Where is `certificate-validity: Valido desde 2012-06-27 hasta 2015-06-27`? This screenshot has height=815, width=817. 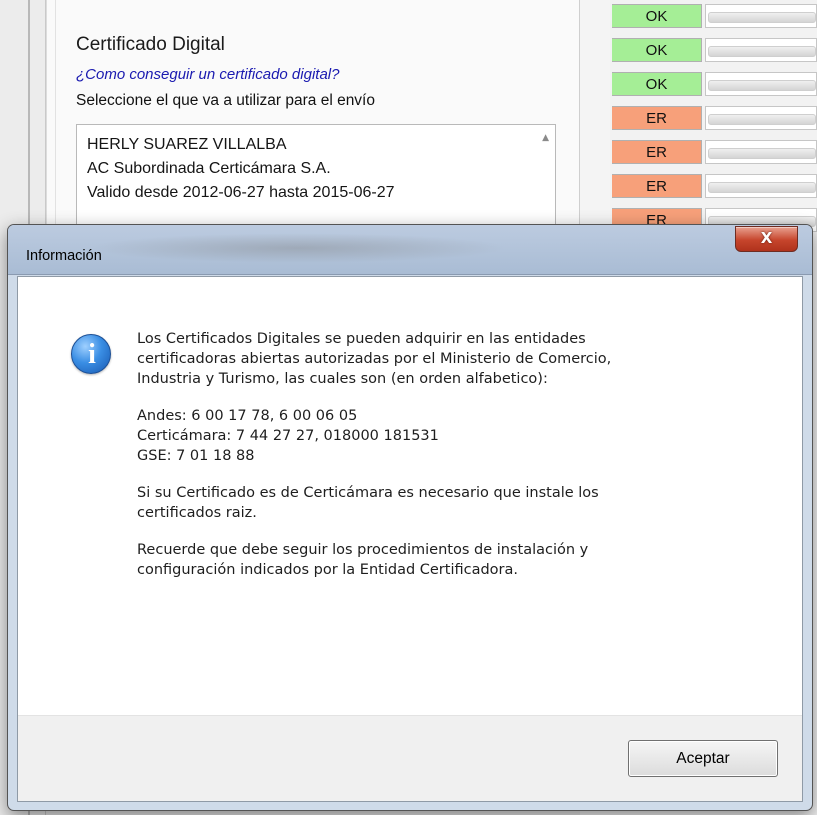 certificate-validity: Valido desde 2012-06-27 hasta 2015-06-27 is located at coordinates (241, 192).